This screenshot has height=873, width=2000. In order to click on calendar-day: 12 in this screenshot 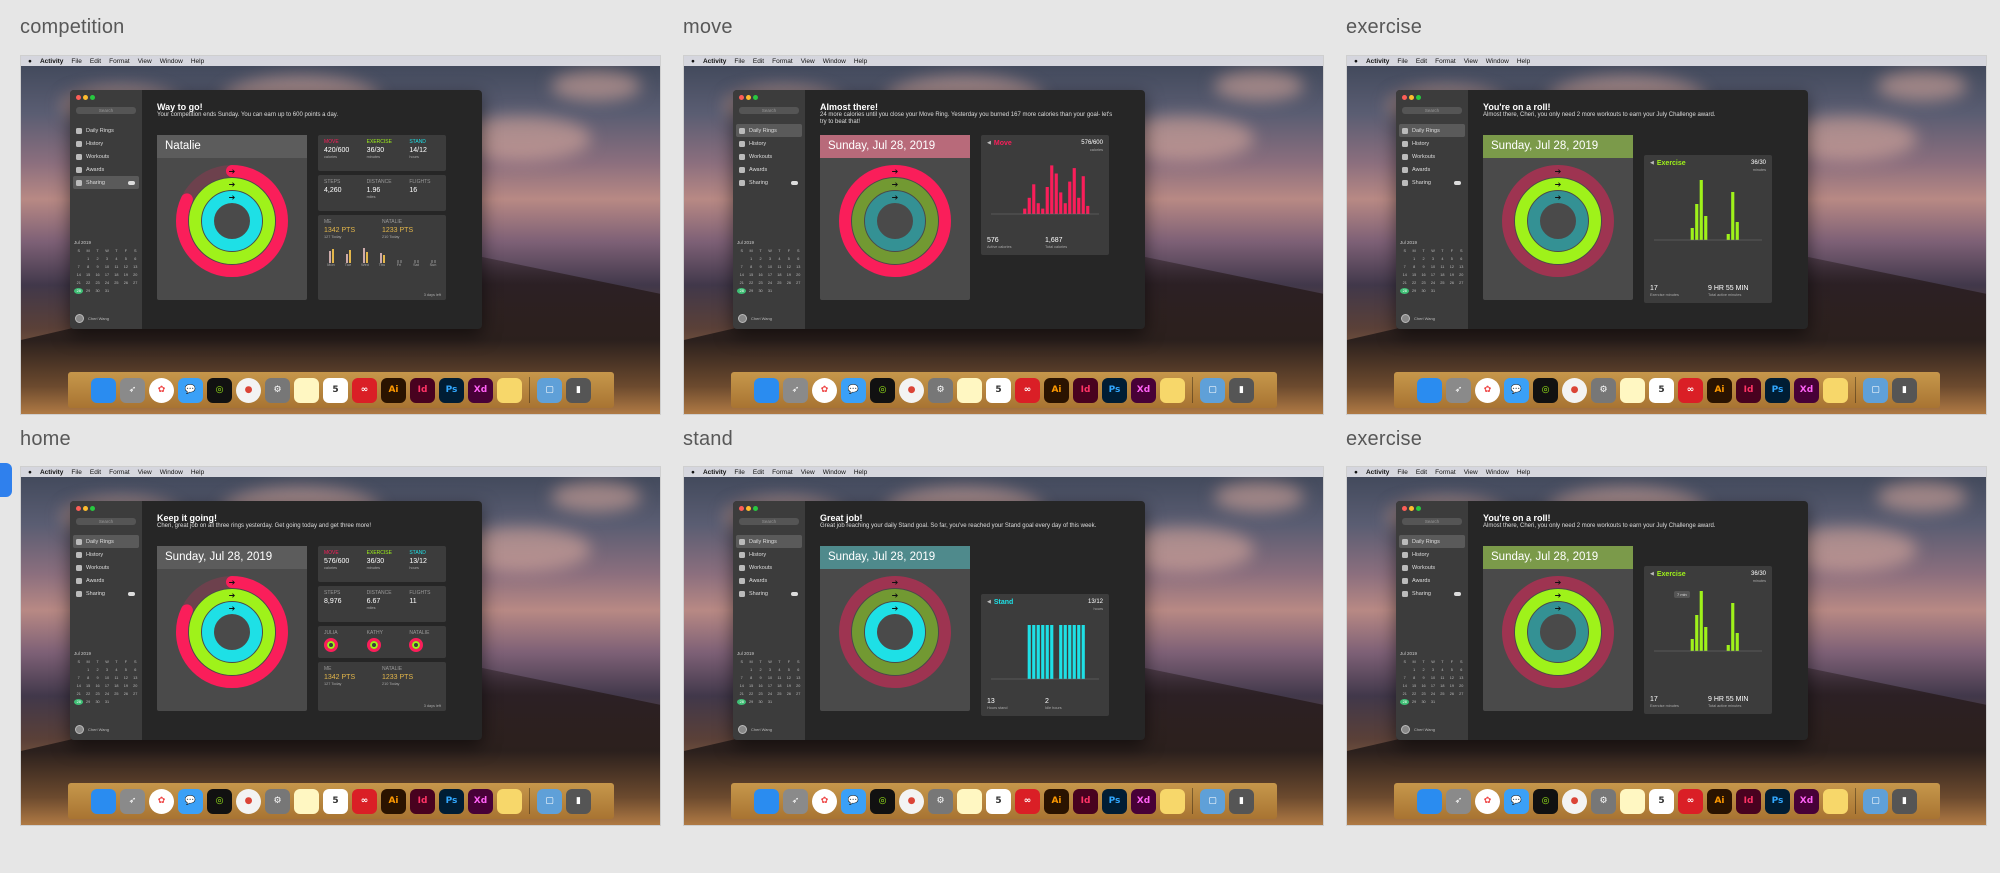, I will do `click(788, 678)`.